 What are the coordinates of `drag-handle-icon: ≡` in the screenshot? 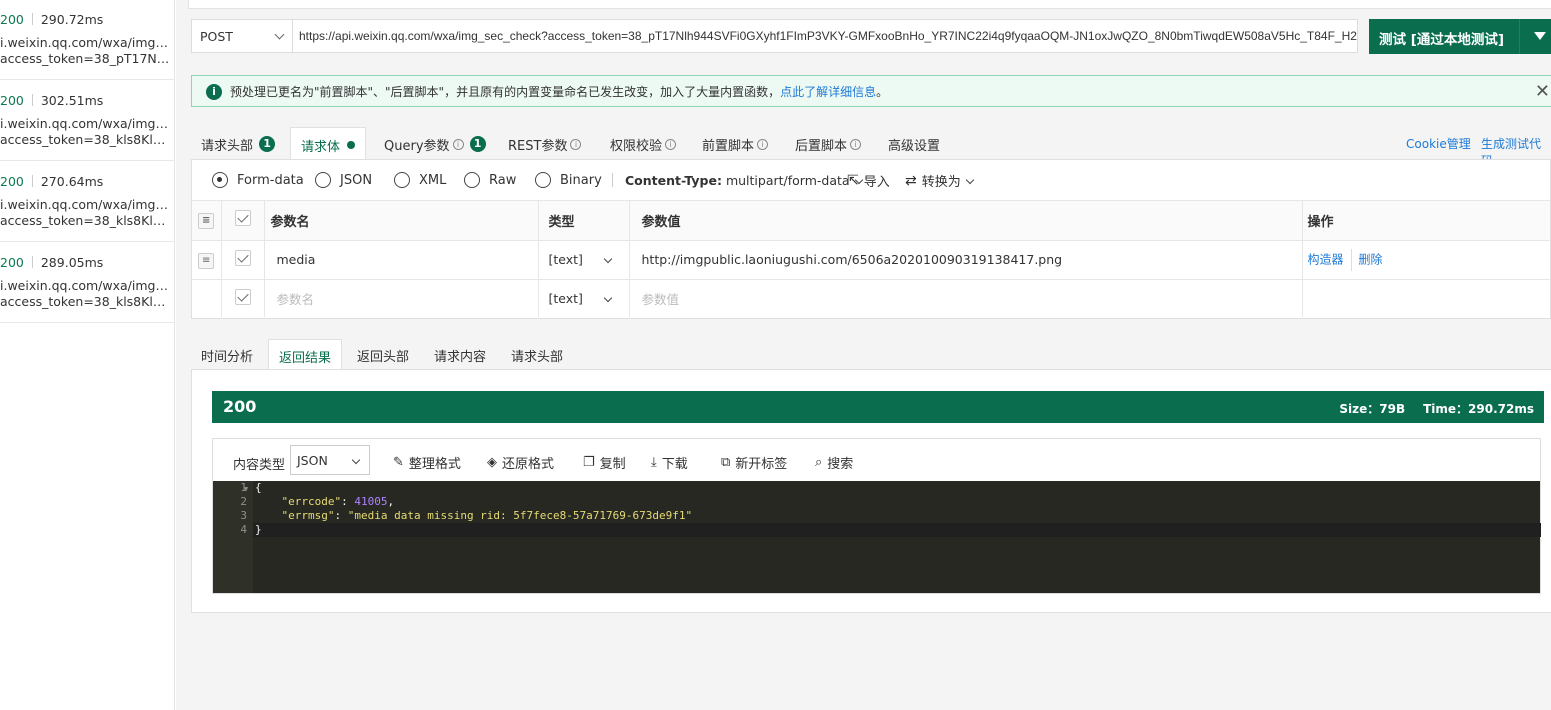 It's located at (206, 260).